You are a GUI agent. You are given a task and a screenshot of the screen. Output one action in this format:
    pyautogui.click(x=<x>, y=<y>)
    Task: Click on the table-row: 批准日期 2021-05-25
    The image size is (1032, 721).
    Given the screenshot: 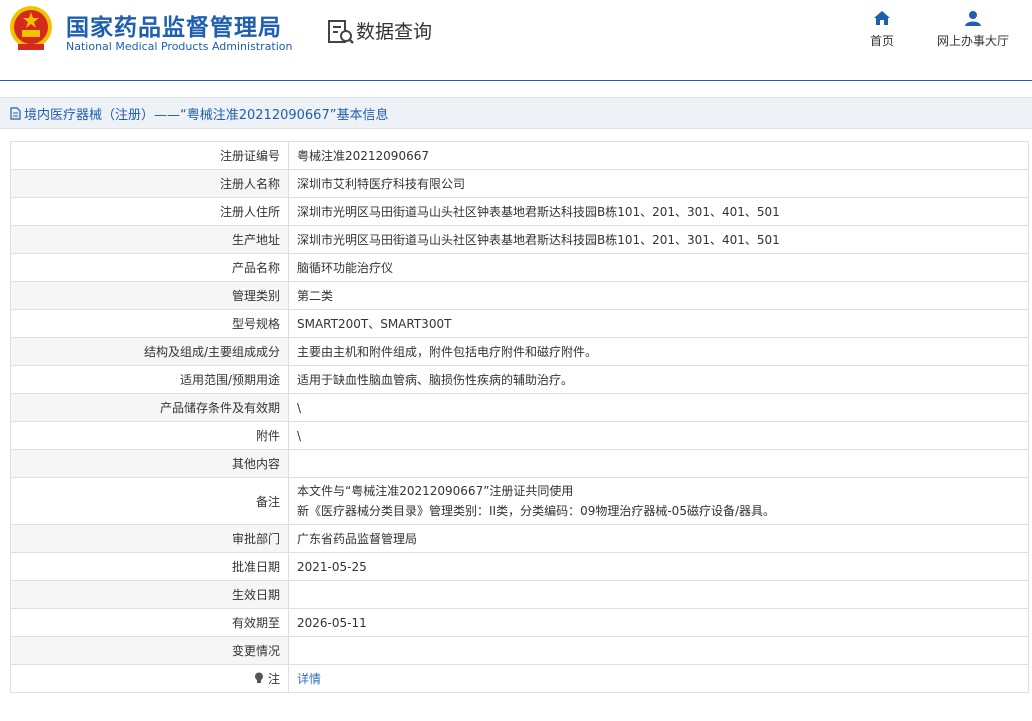 What is the action you would take?
    pyautogui.click(x=519, y=566)
    